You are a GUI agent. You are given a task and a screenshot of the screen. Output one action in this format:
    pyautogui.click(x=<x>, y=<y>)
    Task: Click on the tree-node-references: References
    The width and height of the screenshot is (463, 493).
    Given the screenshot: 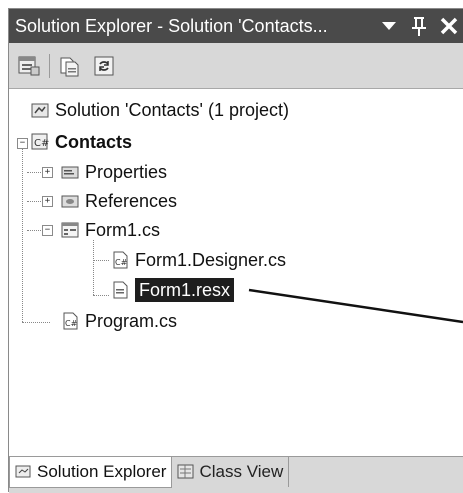 What is the action you would take?
    pyautogui.click(x=119, y=201)
    